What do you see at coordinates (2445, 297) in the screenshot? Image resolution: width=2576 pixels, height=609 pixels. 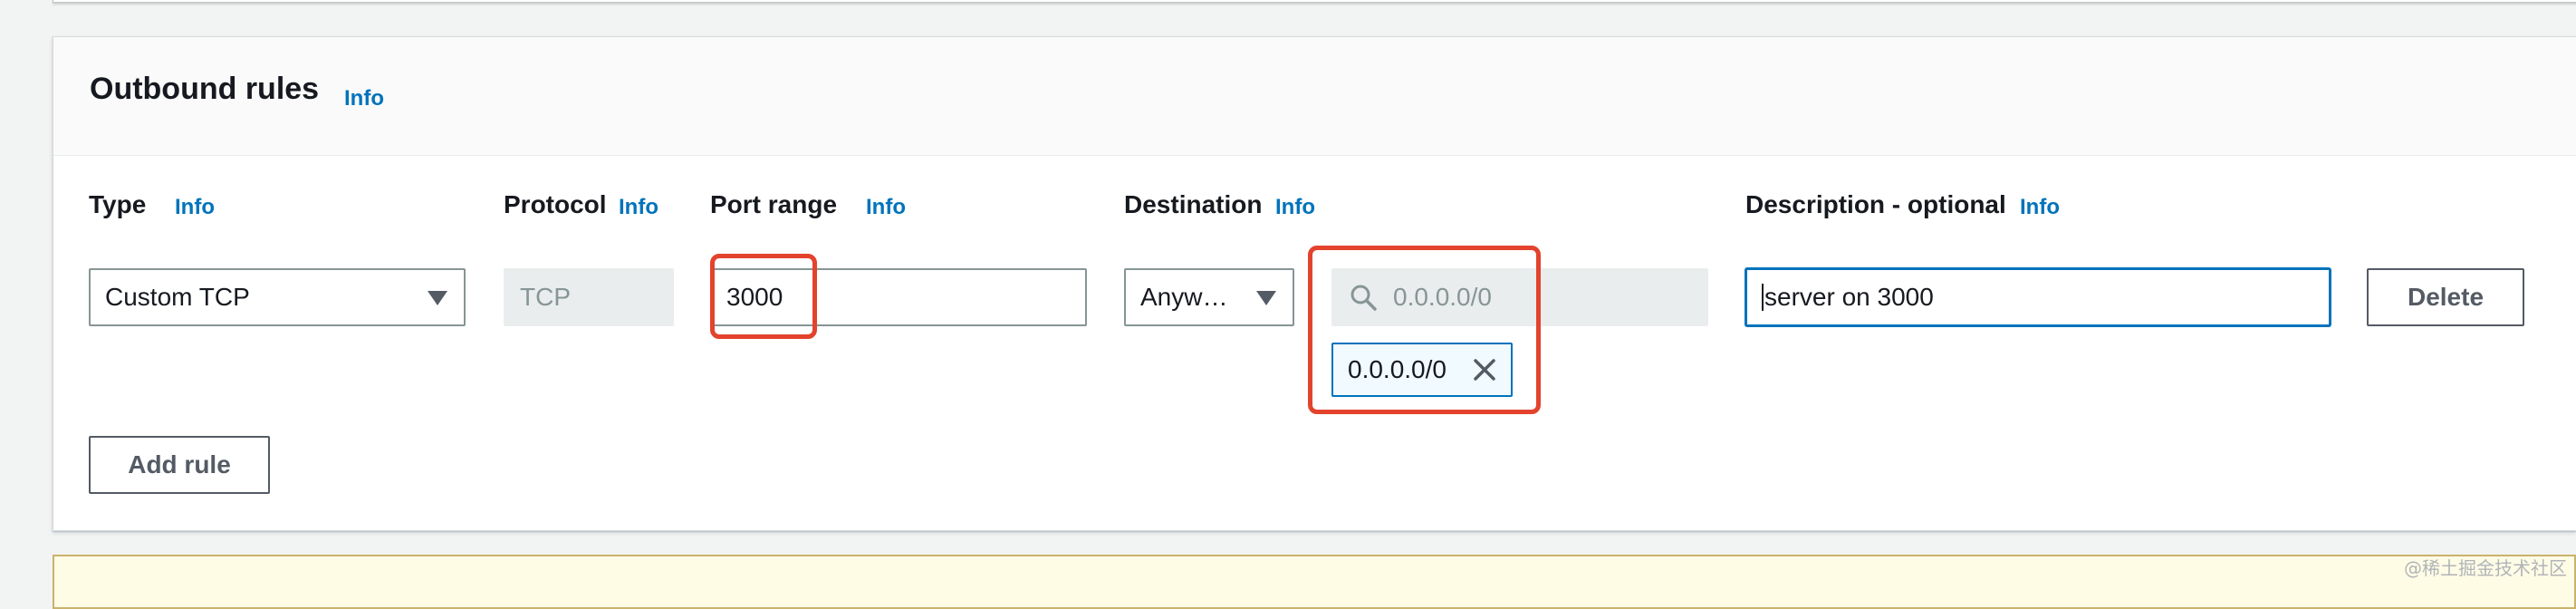 I see `delete-button: Delete` at bounding box center [2445, 297].